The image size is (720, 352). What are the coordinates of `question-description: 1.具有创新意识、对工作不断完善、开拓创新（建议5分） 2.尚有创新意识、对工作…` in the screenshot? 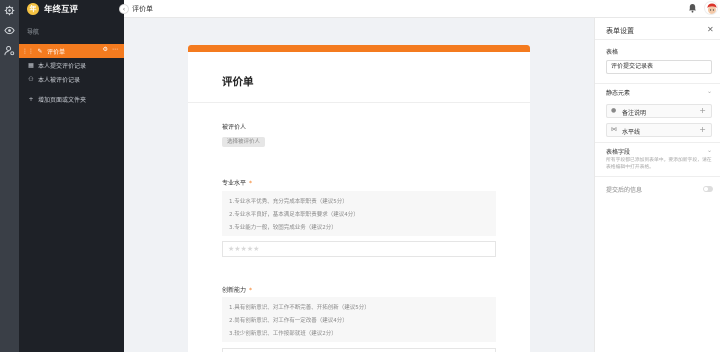 It's located at (359, 319).